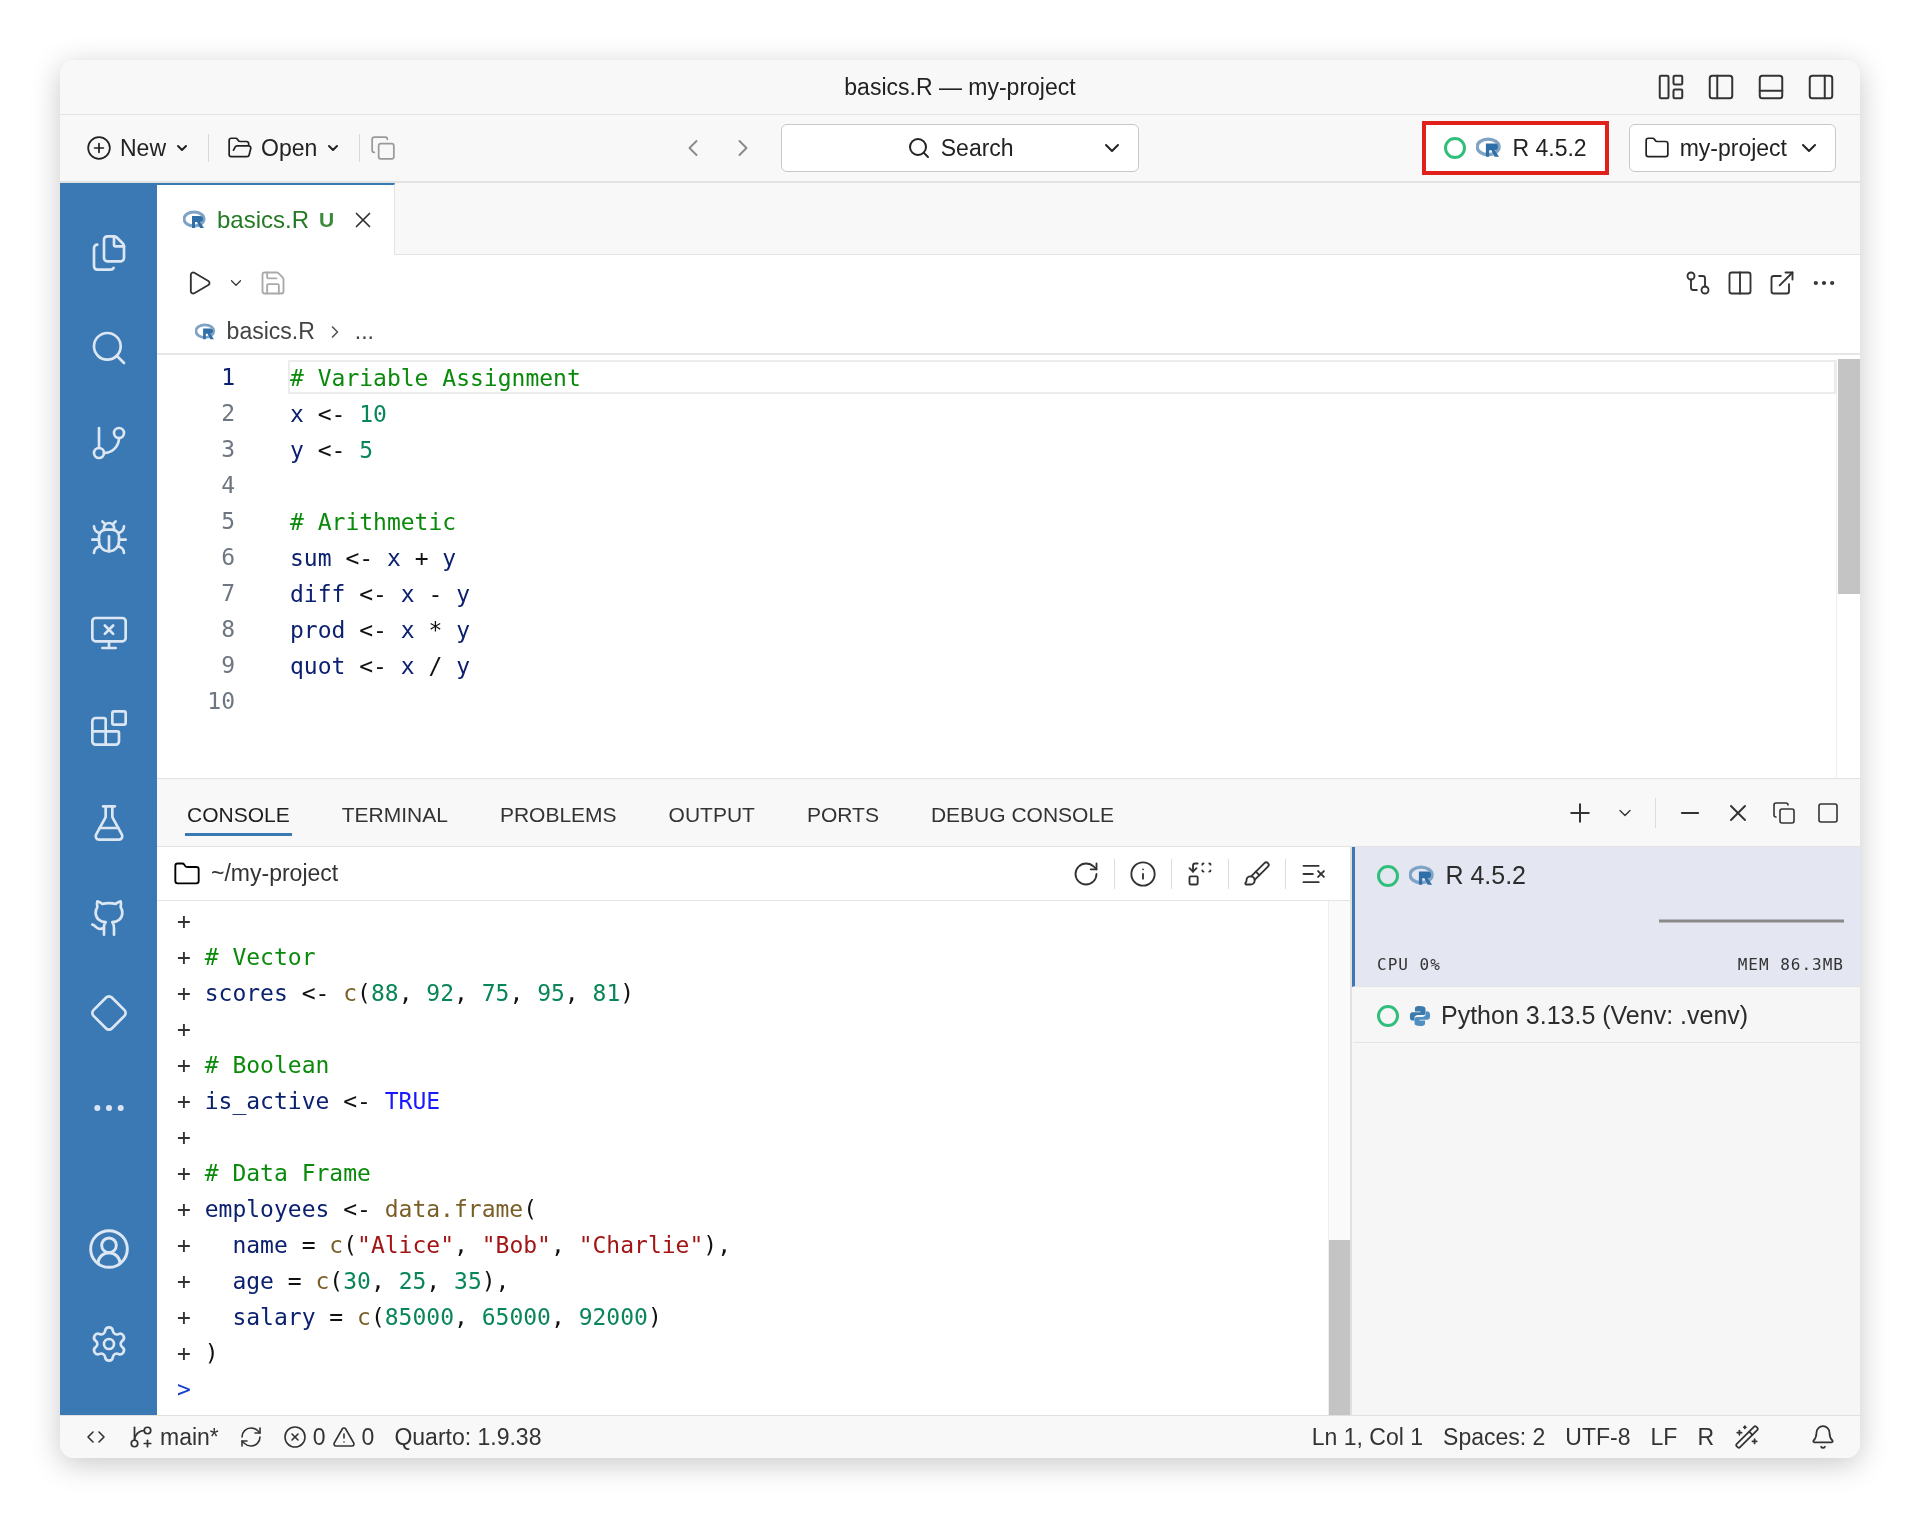 The height and width of the screenshot is (1520, 1920). Describe the element at coordinates (332, 450) in the screenshot. I see `code-line: y <- 5` at that location.